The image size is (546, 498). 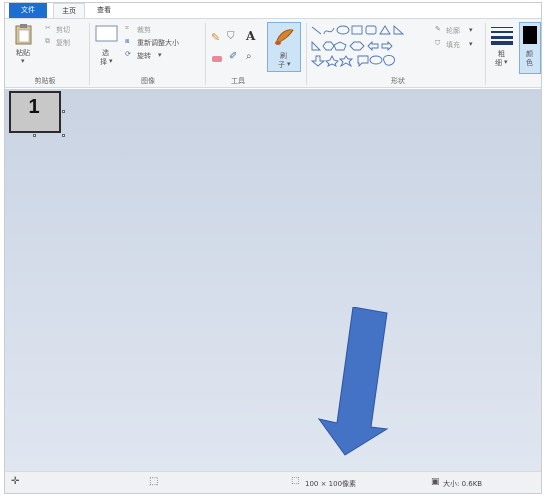 What do you see at coordinates (502, 36) in the screenshot?
I see `line-width-icon` at bounding box center [502, 36].